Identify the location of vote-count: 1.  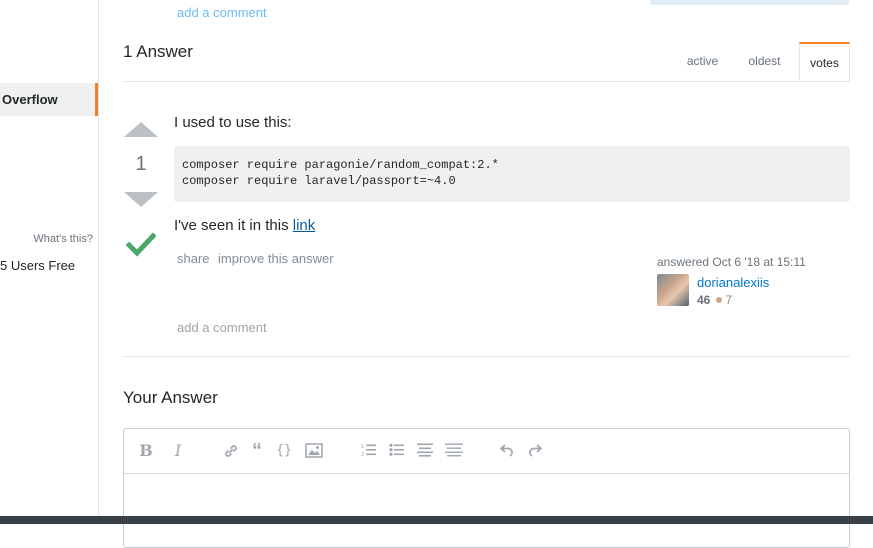
(141, 164).